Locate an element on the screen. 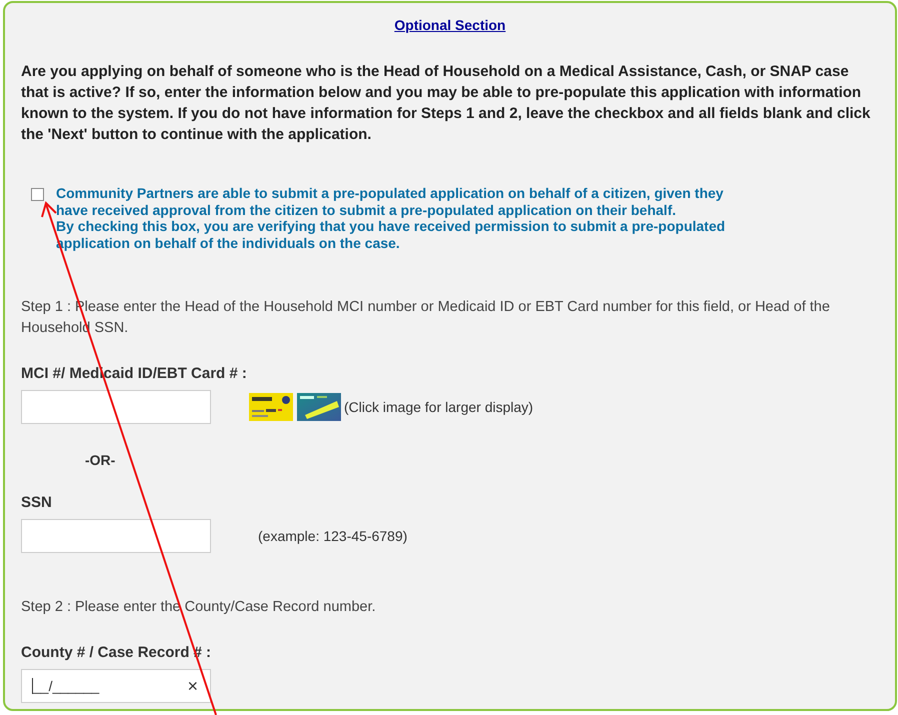  or-separator: -OR- is located at coordinates (100, 460).